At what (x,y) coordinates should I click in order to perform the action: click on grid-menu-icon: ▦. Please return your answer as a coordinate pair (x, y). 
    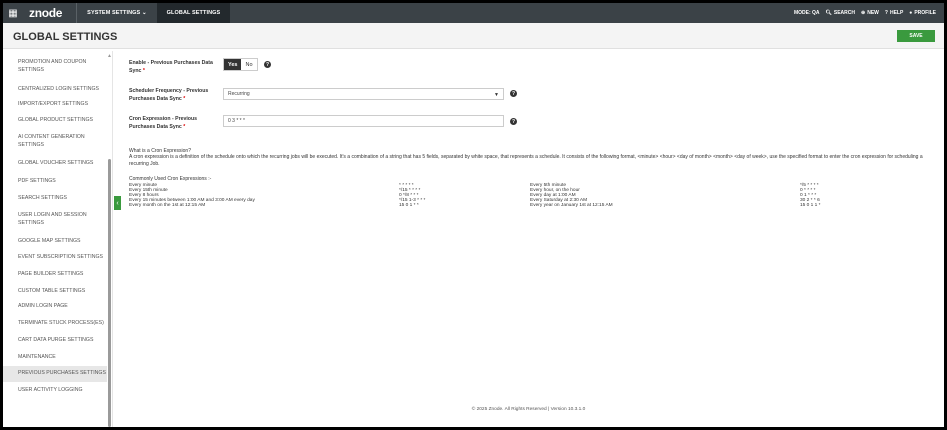
    Looking at the image, I should click on (13, 13).